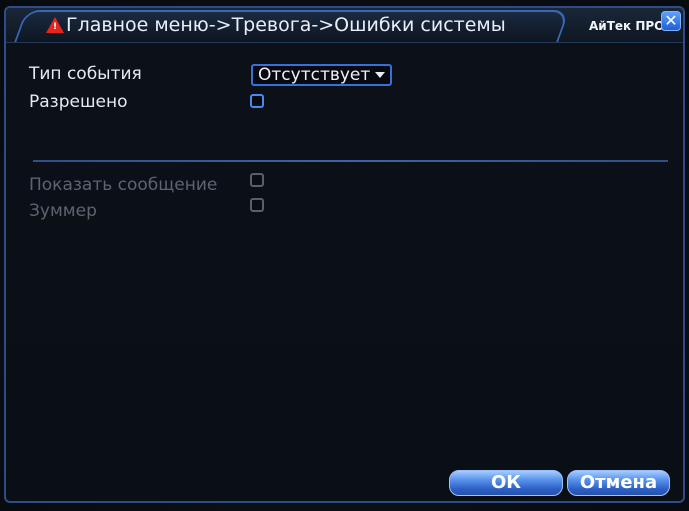 Image resolution: width=689 pixels, height=511 pixels. I want to click on event-type-value: Отсутствует, so click(314, 75).